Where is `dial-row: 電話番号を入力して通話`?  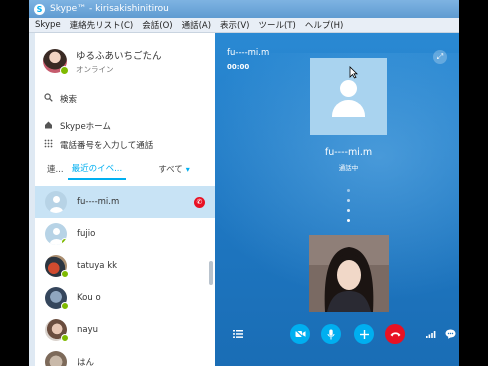 dial-row: 電話番号を入力して通話 is located at coordinates (125, 144).